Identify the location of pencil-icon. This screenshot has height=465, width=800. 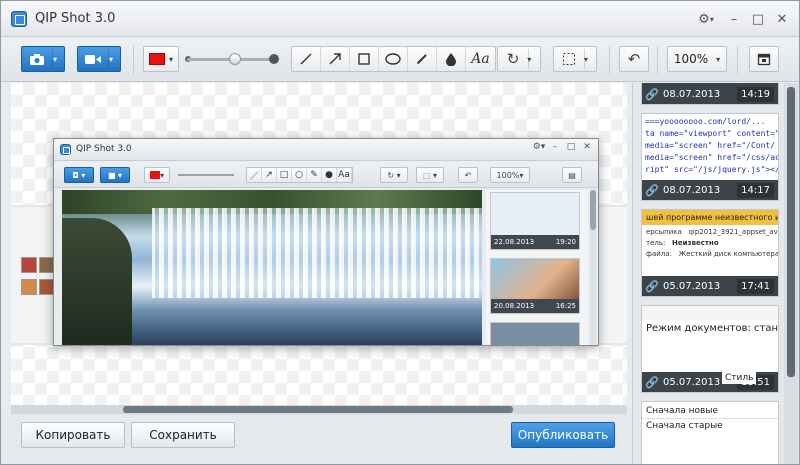
(422, 59).